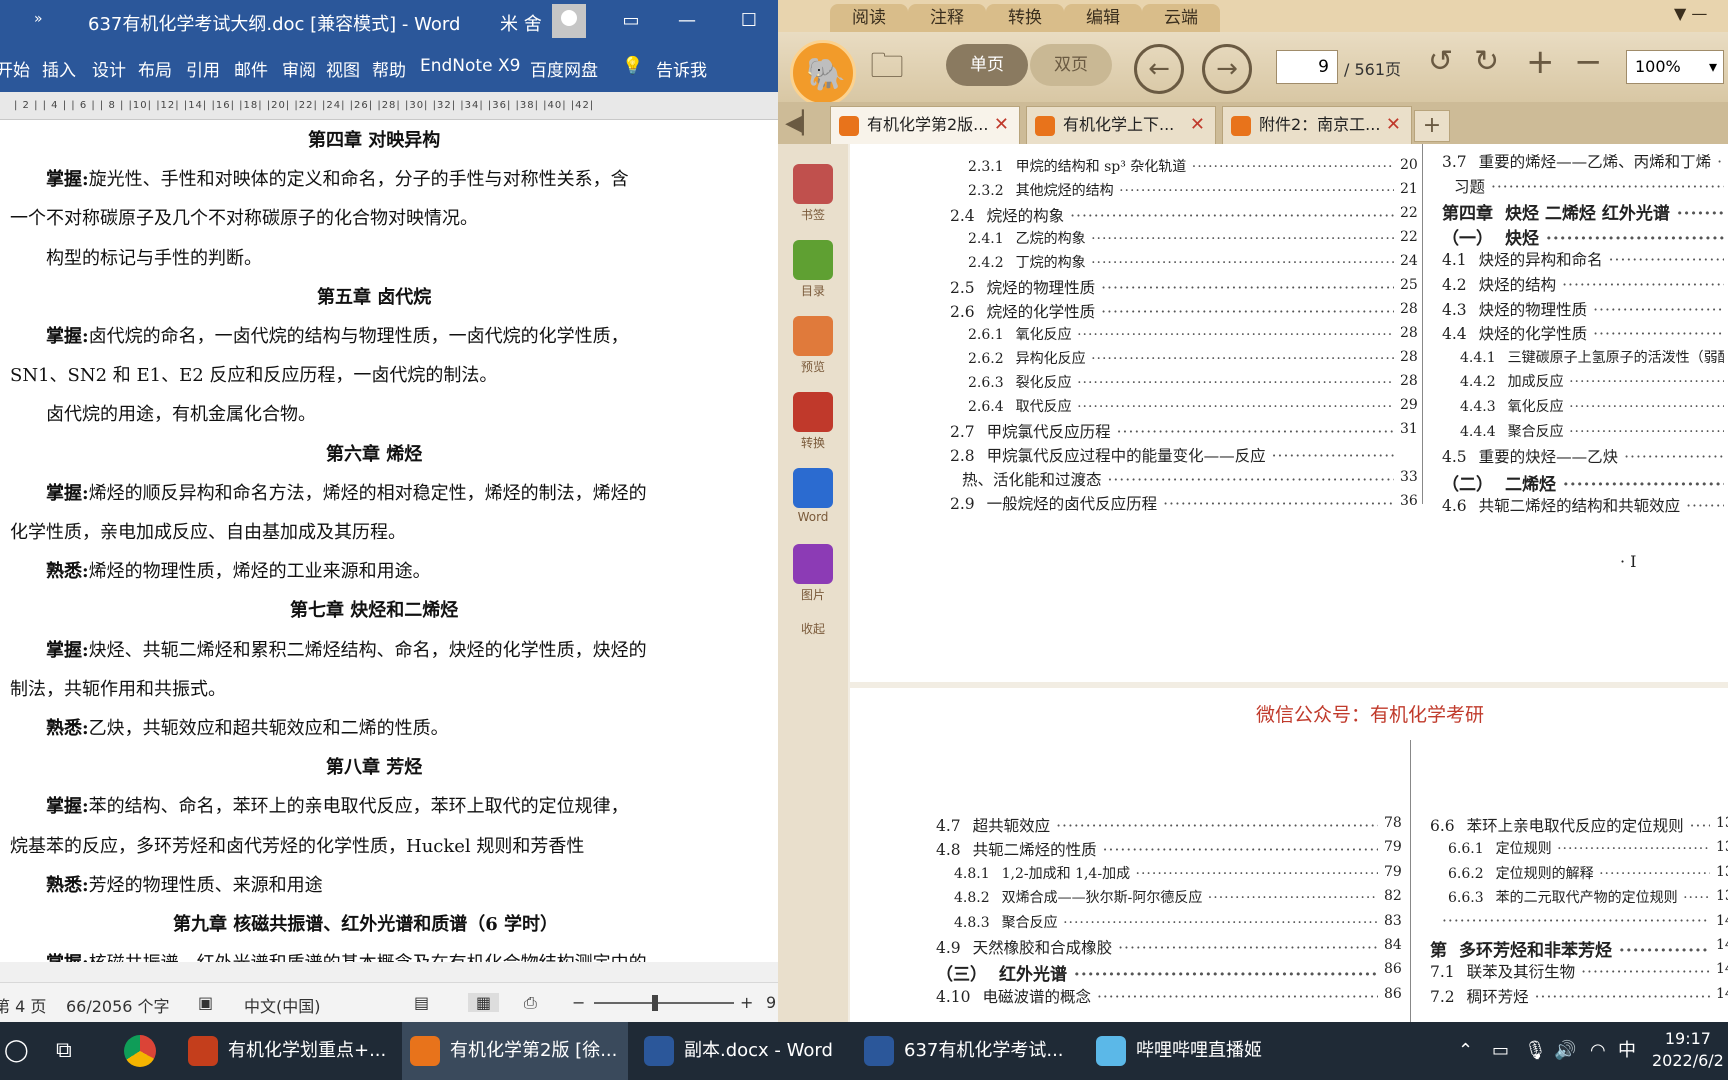 The width and height of the screenshot is (1728, 1080). Describe the element at coordinates (1675, 67) in the screenshot. I see `zoom-select: 100% ▾` at that location.